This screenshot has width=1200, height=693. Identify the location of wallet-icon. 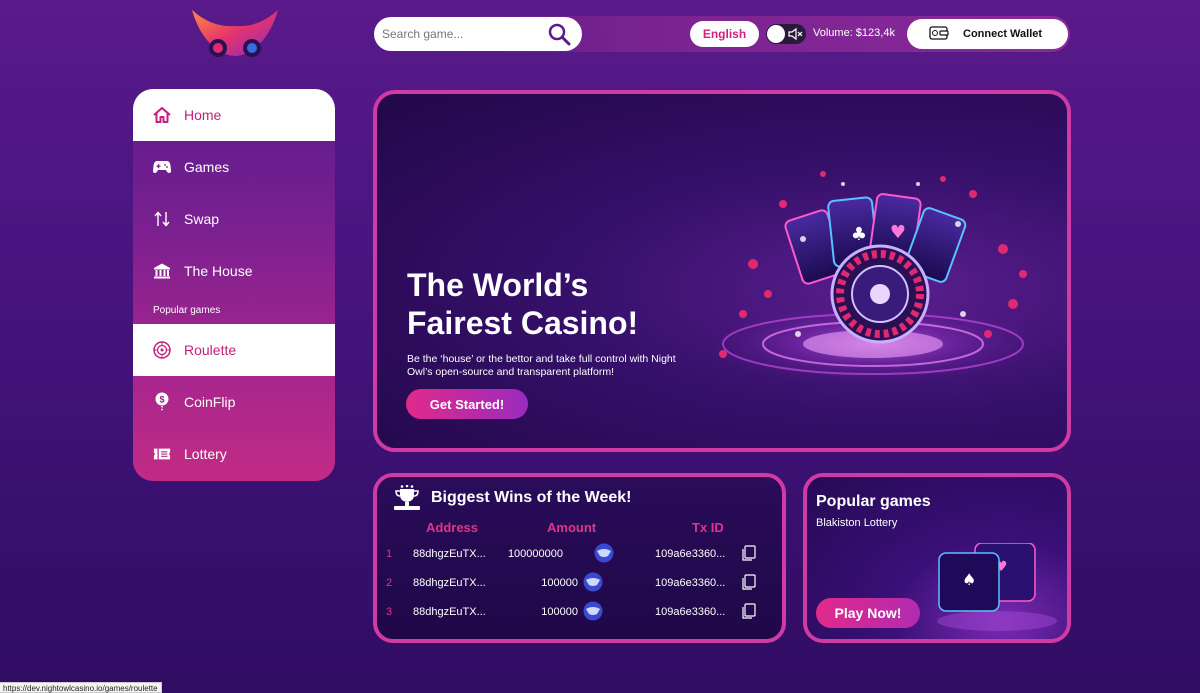
(939, 34).